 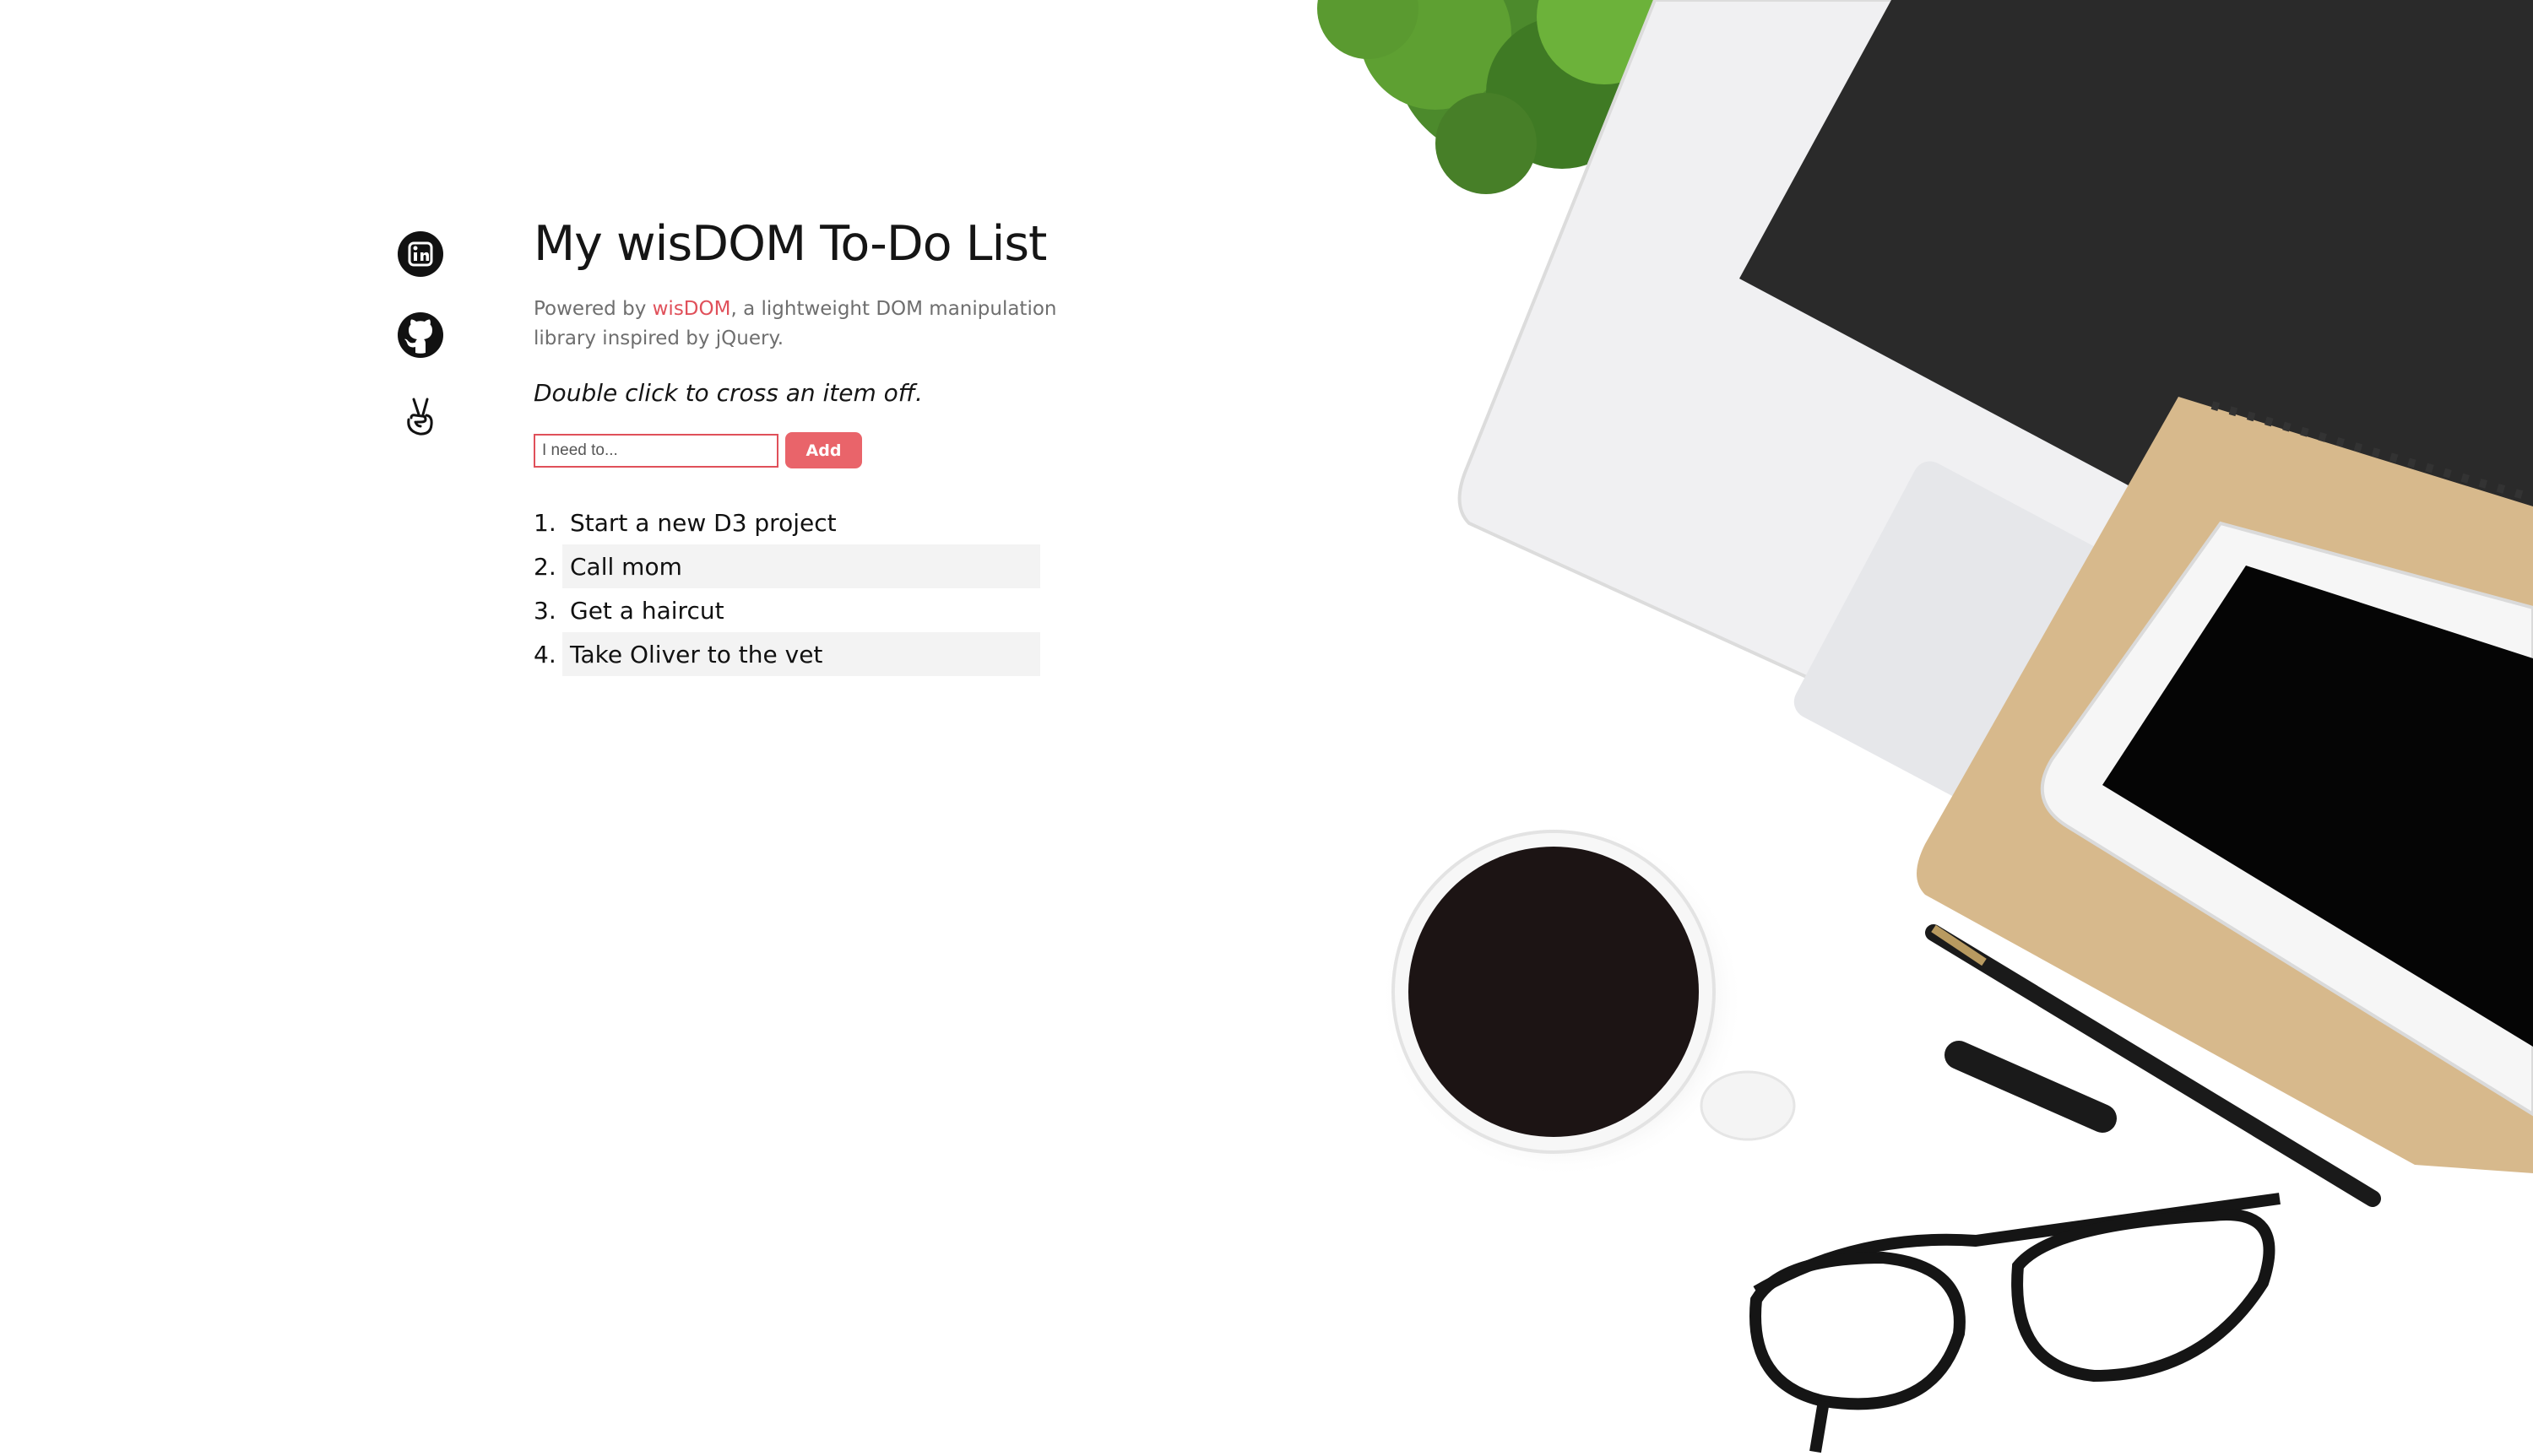 I want to click on angellist-icon, so click(x=420, y=417).